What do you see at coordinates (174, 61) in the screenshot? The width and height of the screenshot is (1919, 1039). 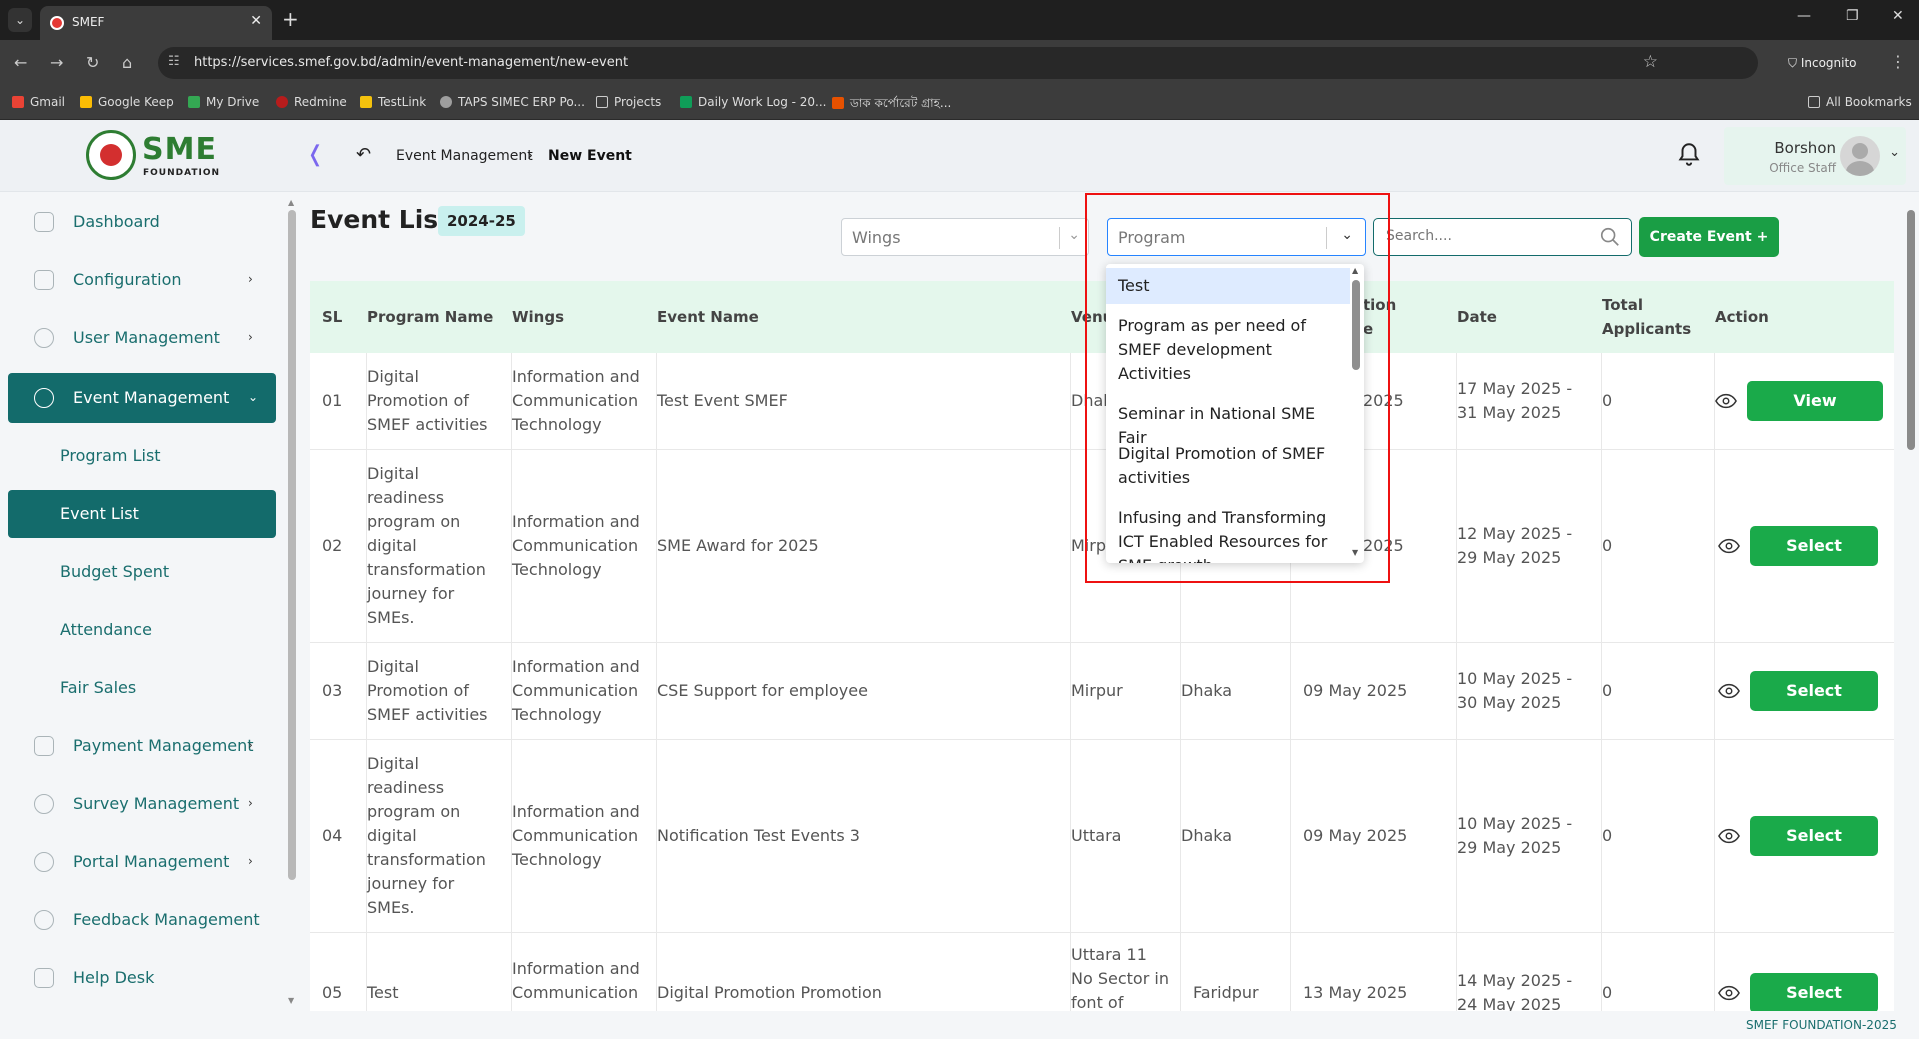 I see `site-info-icon: ☷` at bounding box center [174, 61].